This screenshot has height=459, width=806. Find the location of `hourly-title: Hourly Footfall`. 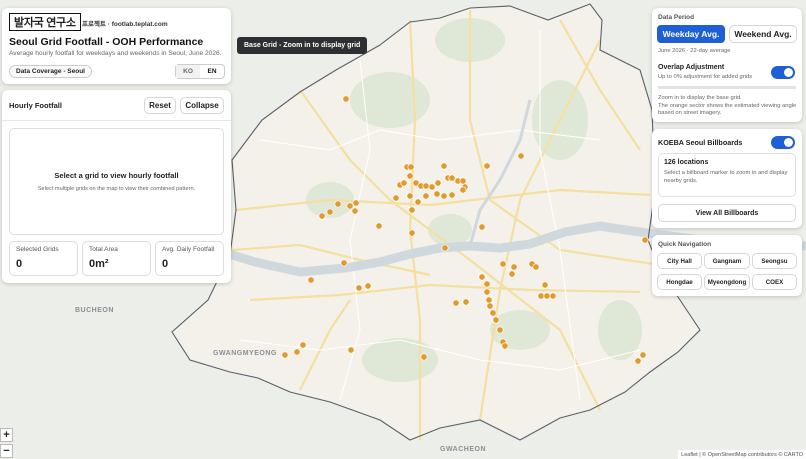

hourly-title: Hourly Footfall is located at coordinates (35, 105).